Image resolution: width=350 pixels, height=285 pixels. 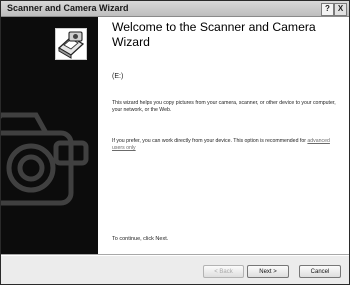 I want to click on window-title: Scanner and Camera Wizard, so click(x=68, y=8).